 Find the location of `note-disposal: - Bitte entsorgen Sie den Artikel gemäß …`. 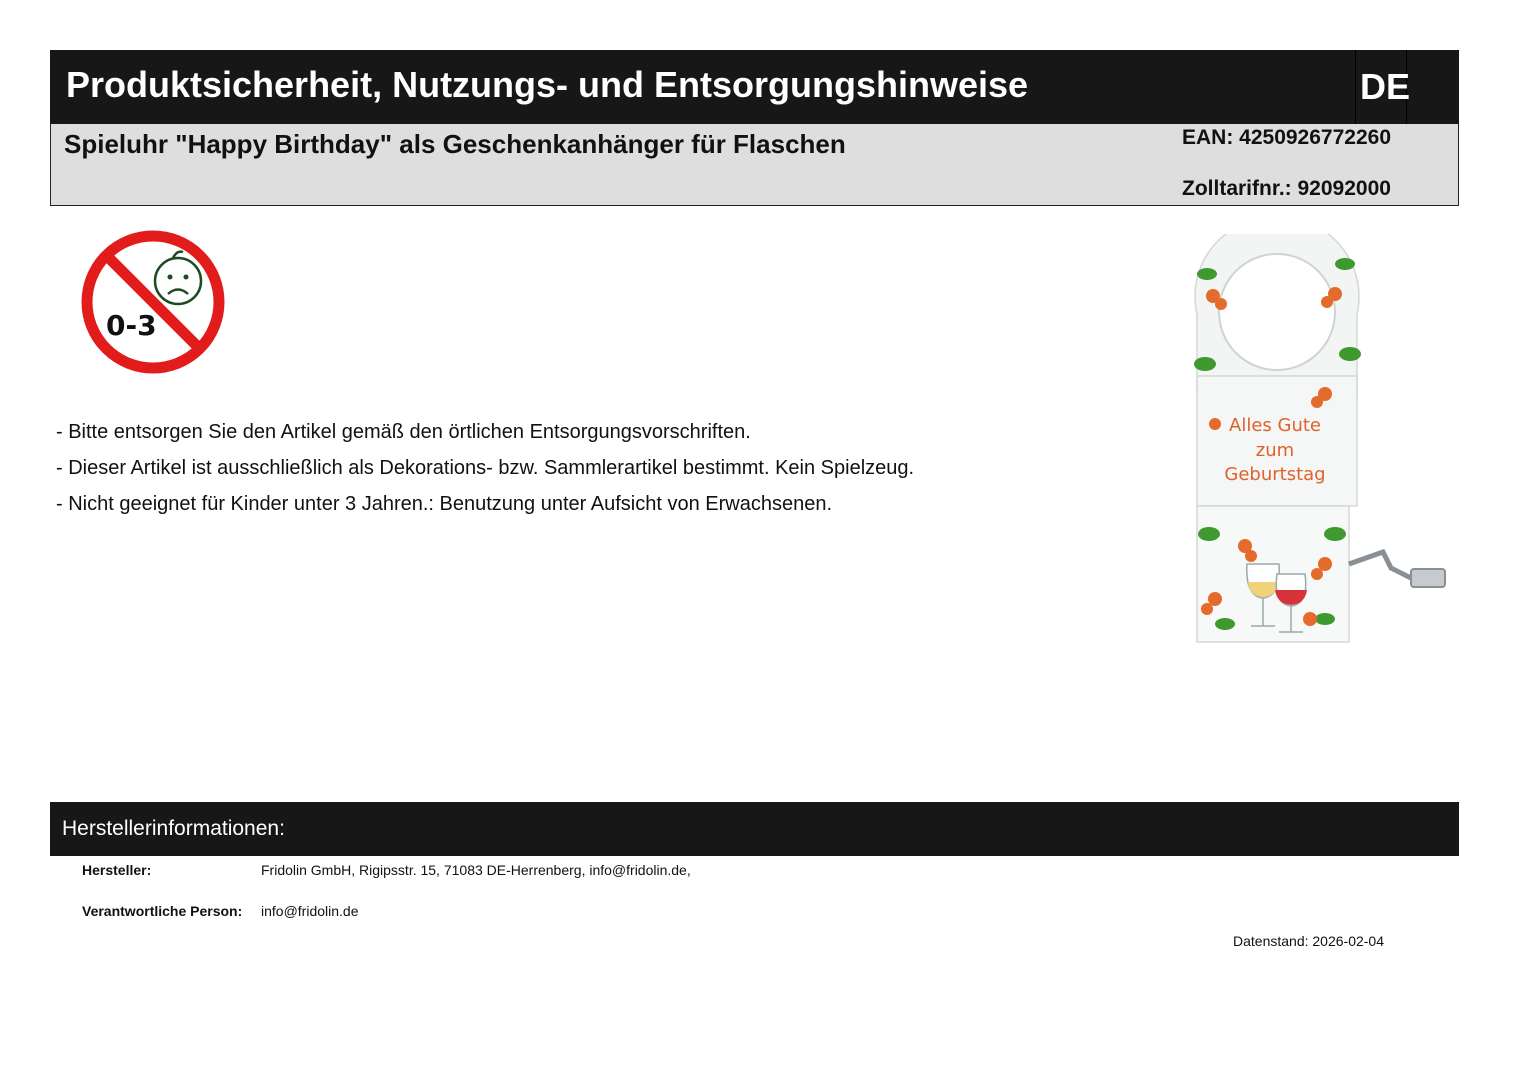

note-disposal: - Bitte entsorgen Sie den Artikel gemäß … is located at coordinates (403, 432).